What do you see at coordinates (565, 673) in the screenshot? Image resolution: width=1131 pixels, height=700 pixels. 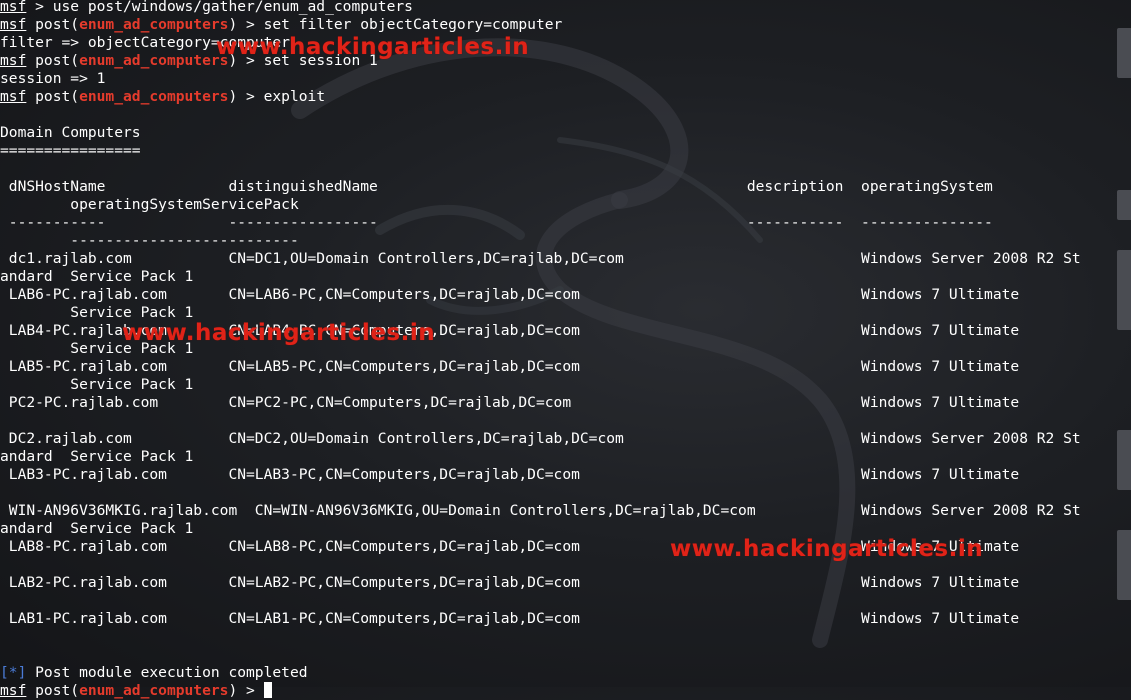 I see `terminal-line: [*] Post module execution completed` at bounding box center [565, 673].